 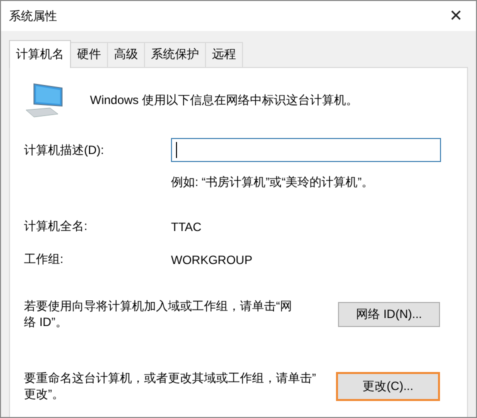 I want to click on info-label: 计算机全名:, so click(x=56, y=226).